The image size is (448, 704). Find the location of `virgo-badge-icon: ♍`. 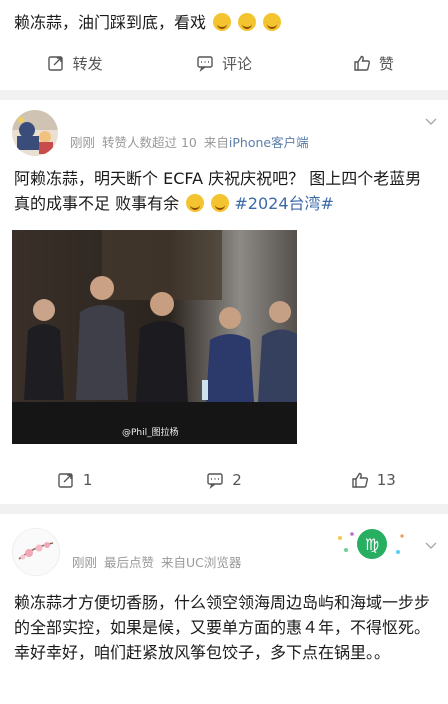

virgo-badge-icon: ♍ is located at coordinates (371, 544).